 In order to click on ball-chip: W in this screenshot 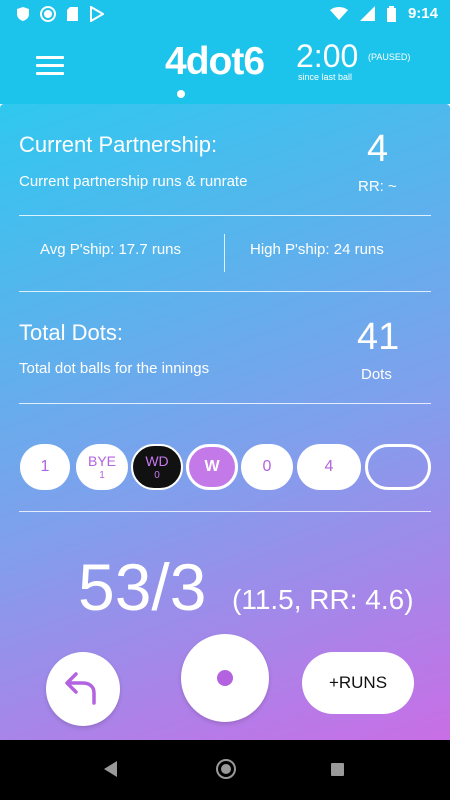, I will do `click(212, 467)`.